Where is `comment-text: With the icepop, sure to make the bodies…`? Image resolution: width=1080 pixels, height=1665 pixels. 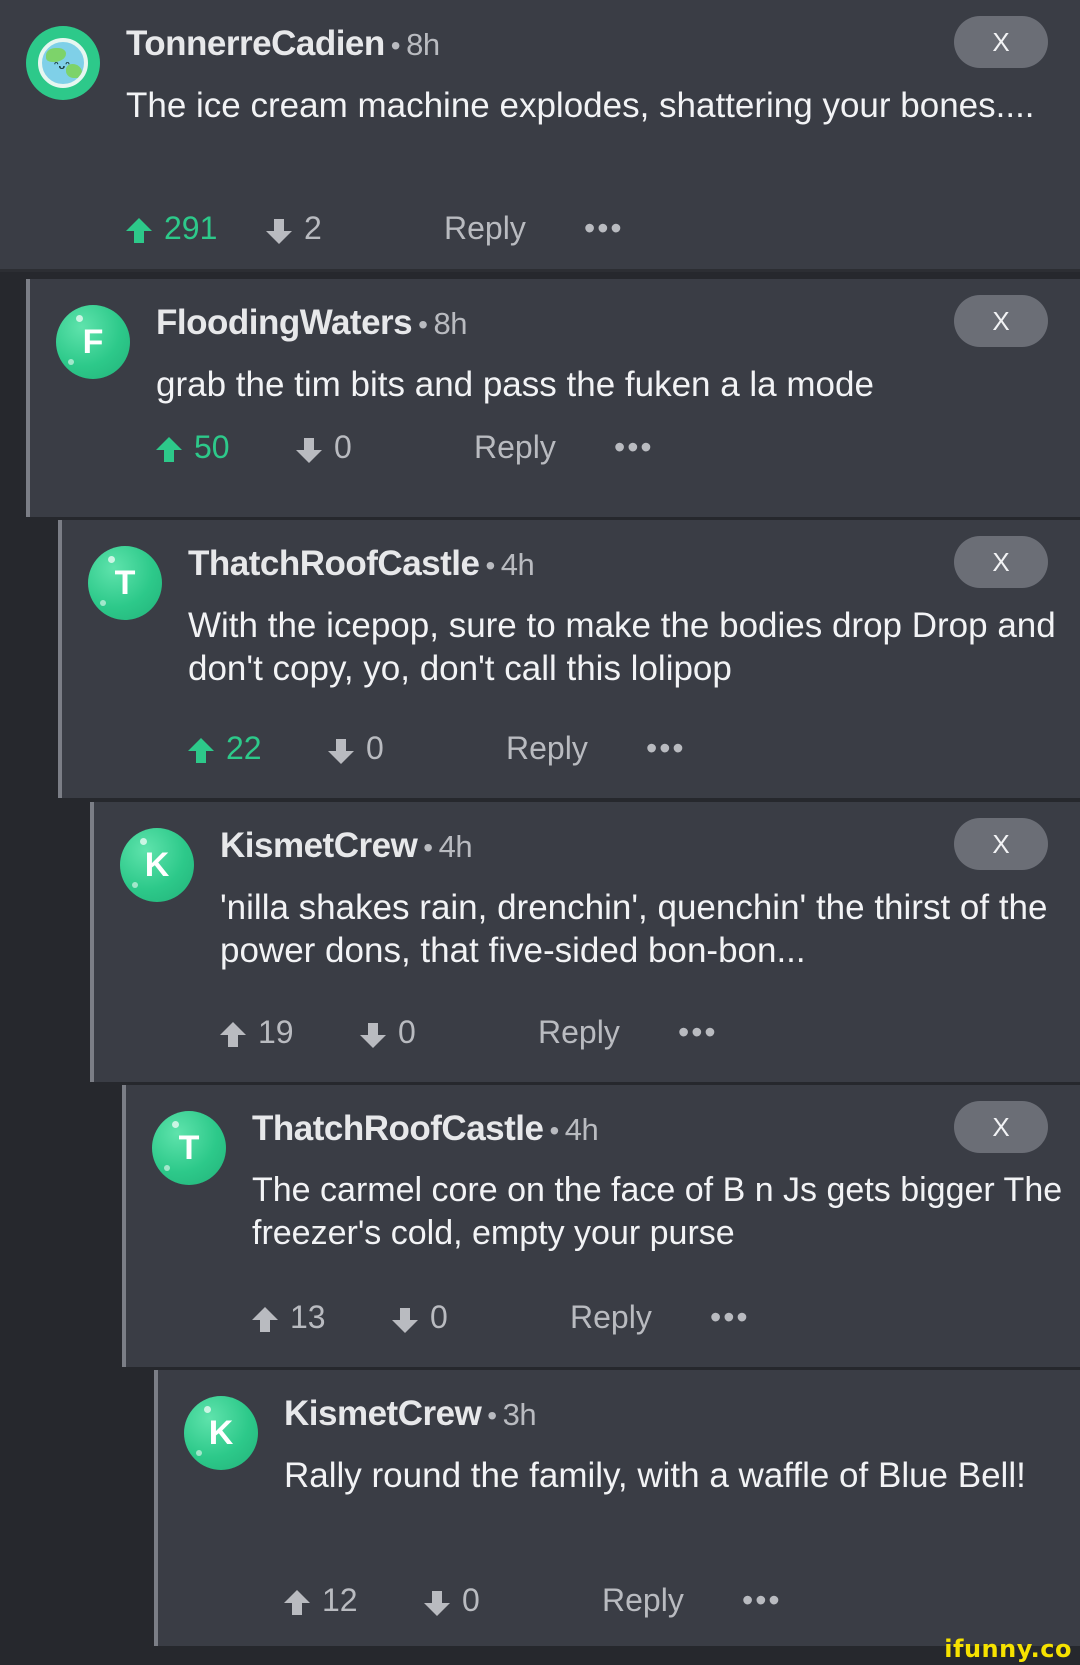
comment-text: With the icepop, sure to make the bodies… is located at coordinates (622, 647).